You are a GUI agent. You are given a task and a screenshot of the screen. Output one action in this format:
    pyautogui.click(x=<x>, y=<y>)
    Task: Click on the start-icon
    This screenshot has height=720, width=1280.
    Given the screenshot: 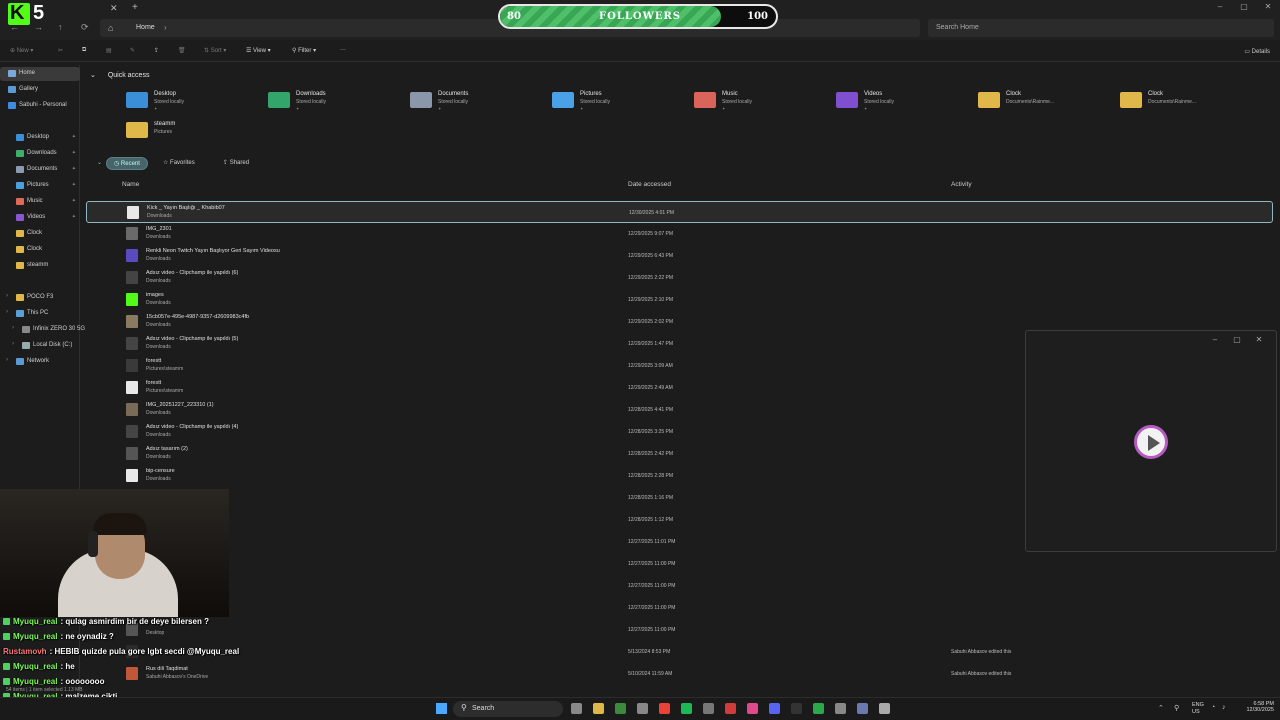 What is the action you would take?
    pyautogui.click(x=441, y=708)
    